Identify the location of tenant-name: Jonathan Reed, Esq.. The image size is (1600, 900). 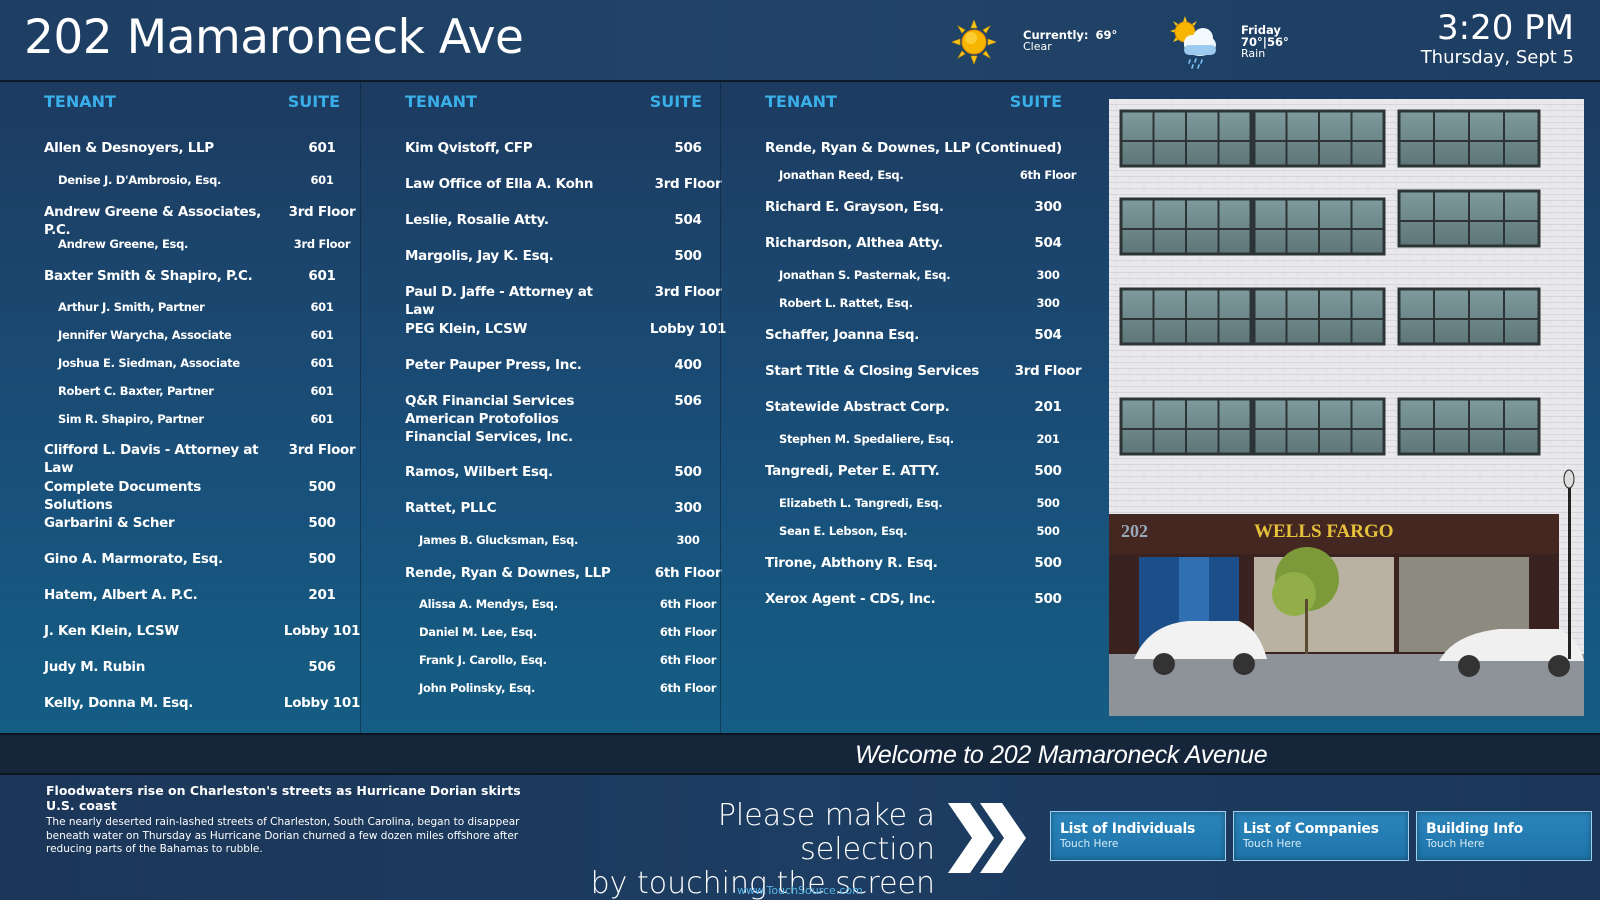
(841, 175).